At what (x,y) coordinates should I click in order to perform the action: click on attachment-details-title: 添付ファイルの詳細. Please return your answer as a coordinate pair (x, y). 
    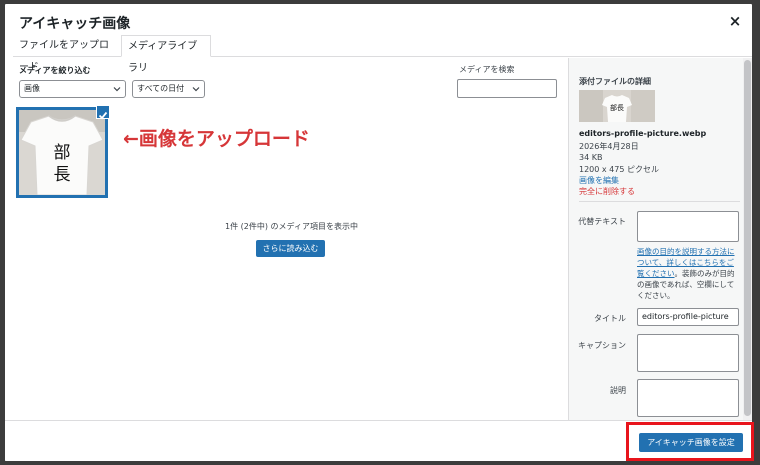
    Looking at the image, I should click on (615, 81).